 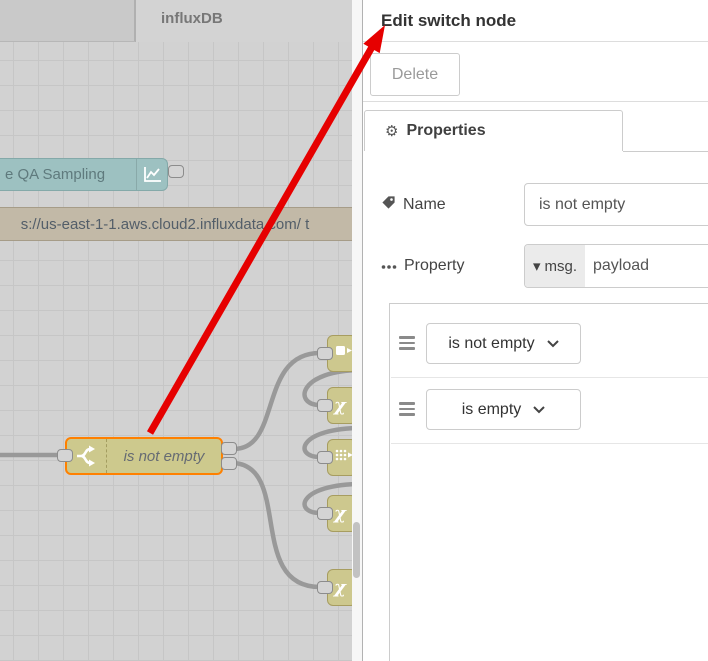 What do you see at coordinates (535, 72) in the screenshot?
I see `panel-toolbar: Delete` at bounding box center [535, 72].